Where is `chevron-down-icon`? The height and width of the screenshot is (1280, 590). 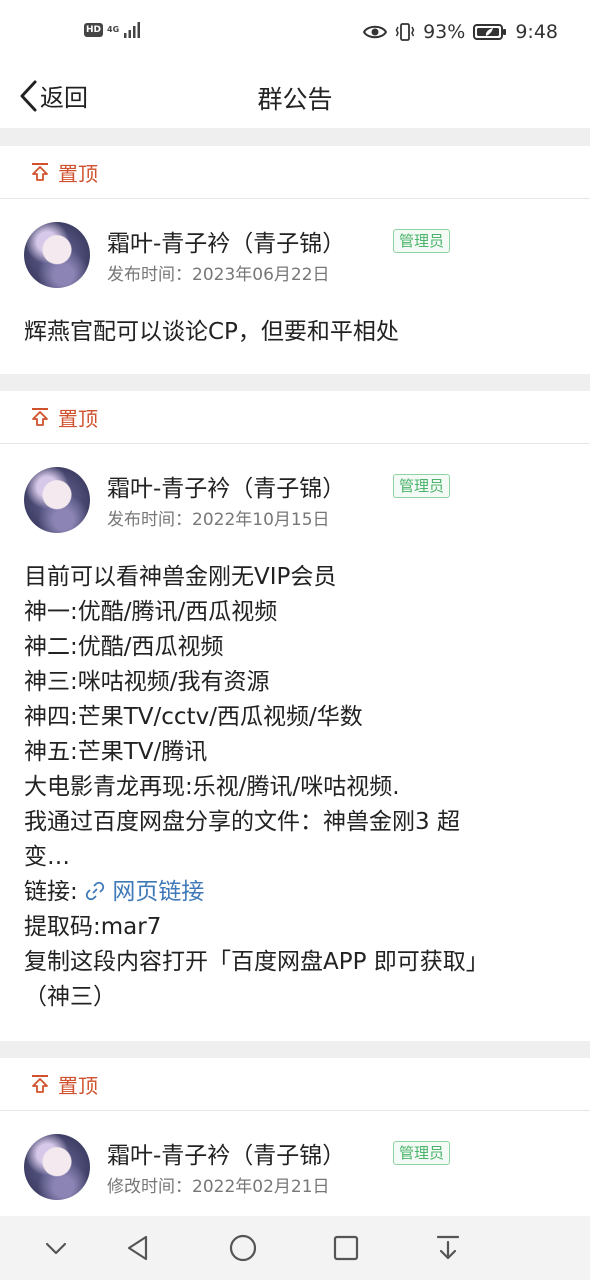 chevron-down-icon is located at coordinates (56, 1248).